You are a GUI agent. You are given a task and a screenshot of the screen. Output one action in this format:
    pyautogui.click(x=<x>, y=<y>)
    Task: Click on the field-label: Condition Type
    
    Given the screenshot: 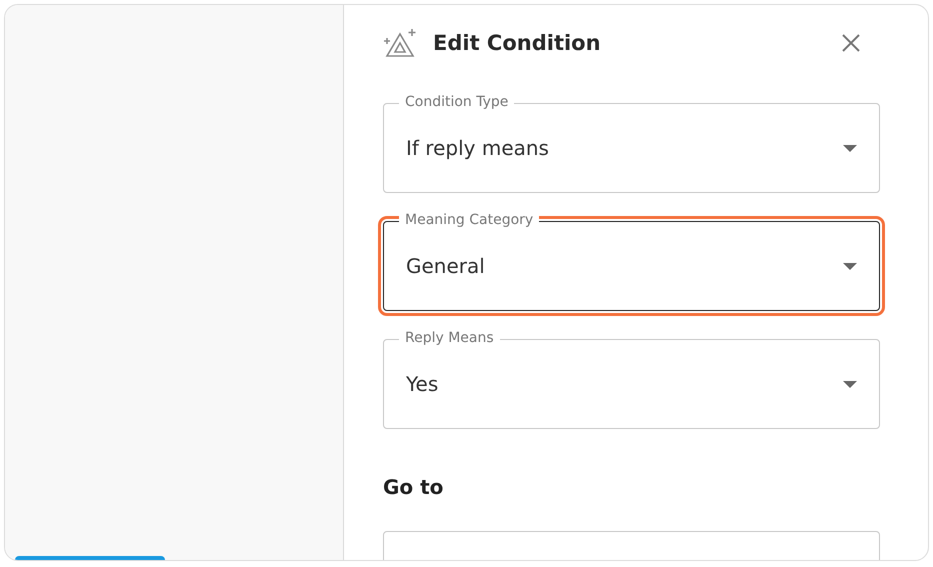 What is the action you would take?
    pyautogui.click(x=456, y=102)
    